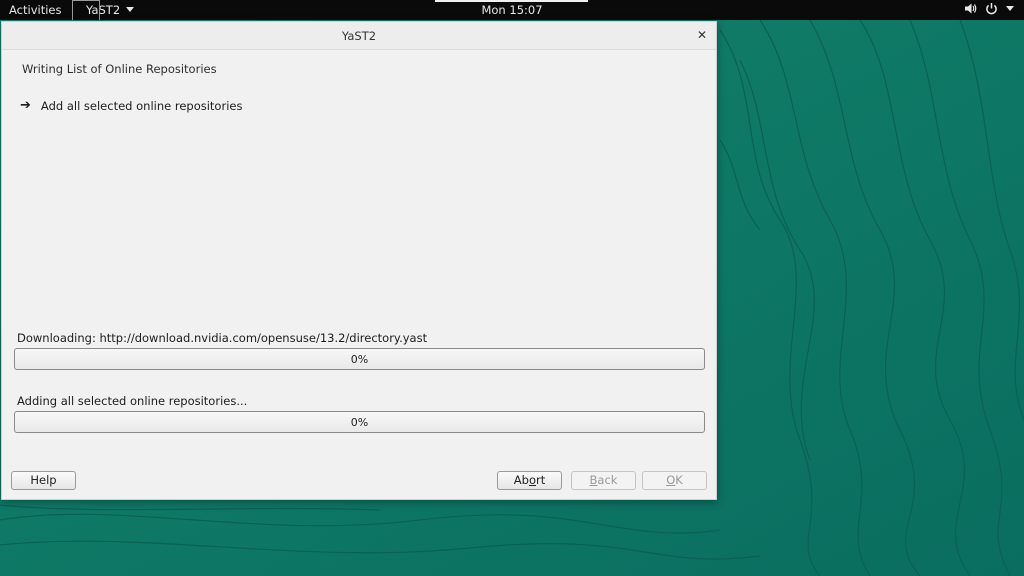  I want to click on help-button: Help, so click(43, 480).